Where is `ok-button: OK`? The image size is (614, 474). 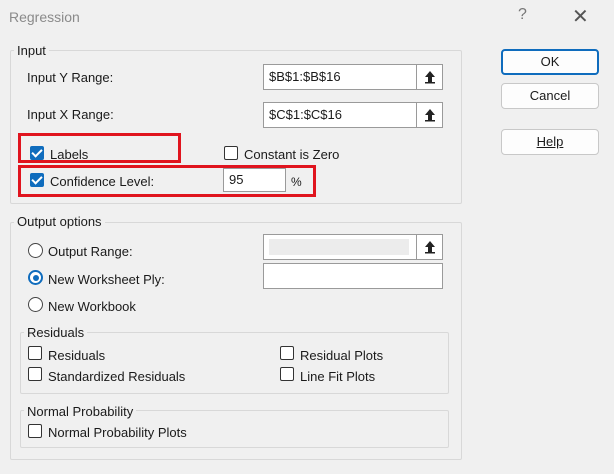
ok-button: OK is located at coordinates (550, 62).